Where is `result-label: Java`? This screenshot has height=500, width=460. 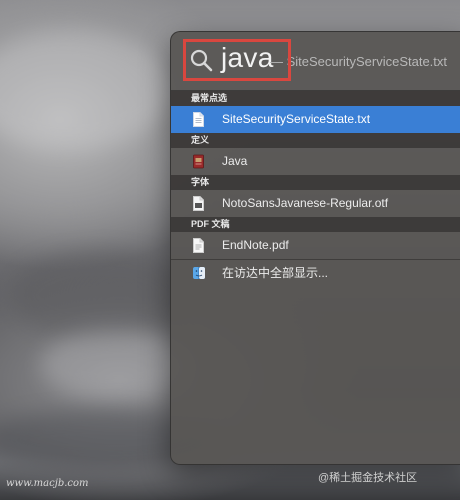
result-label: Java is located at coordinates (235, 161).